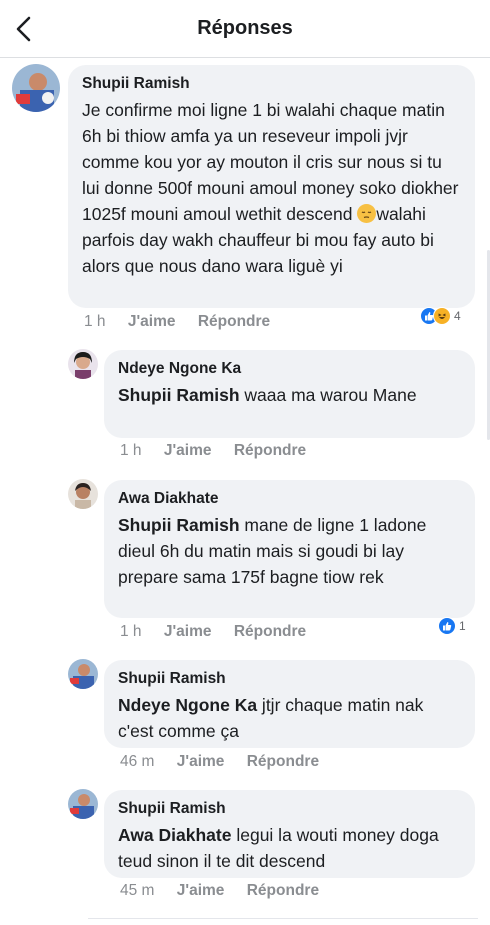 The height and width of the screenshot is (925, 490). I want to click on comment-author: Awa Diakhate, so click(289, 499).